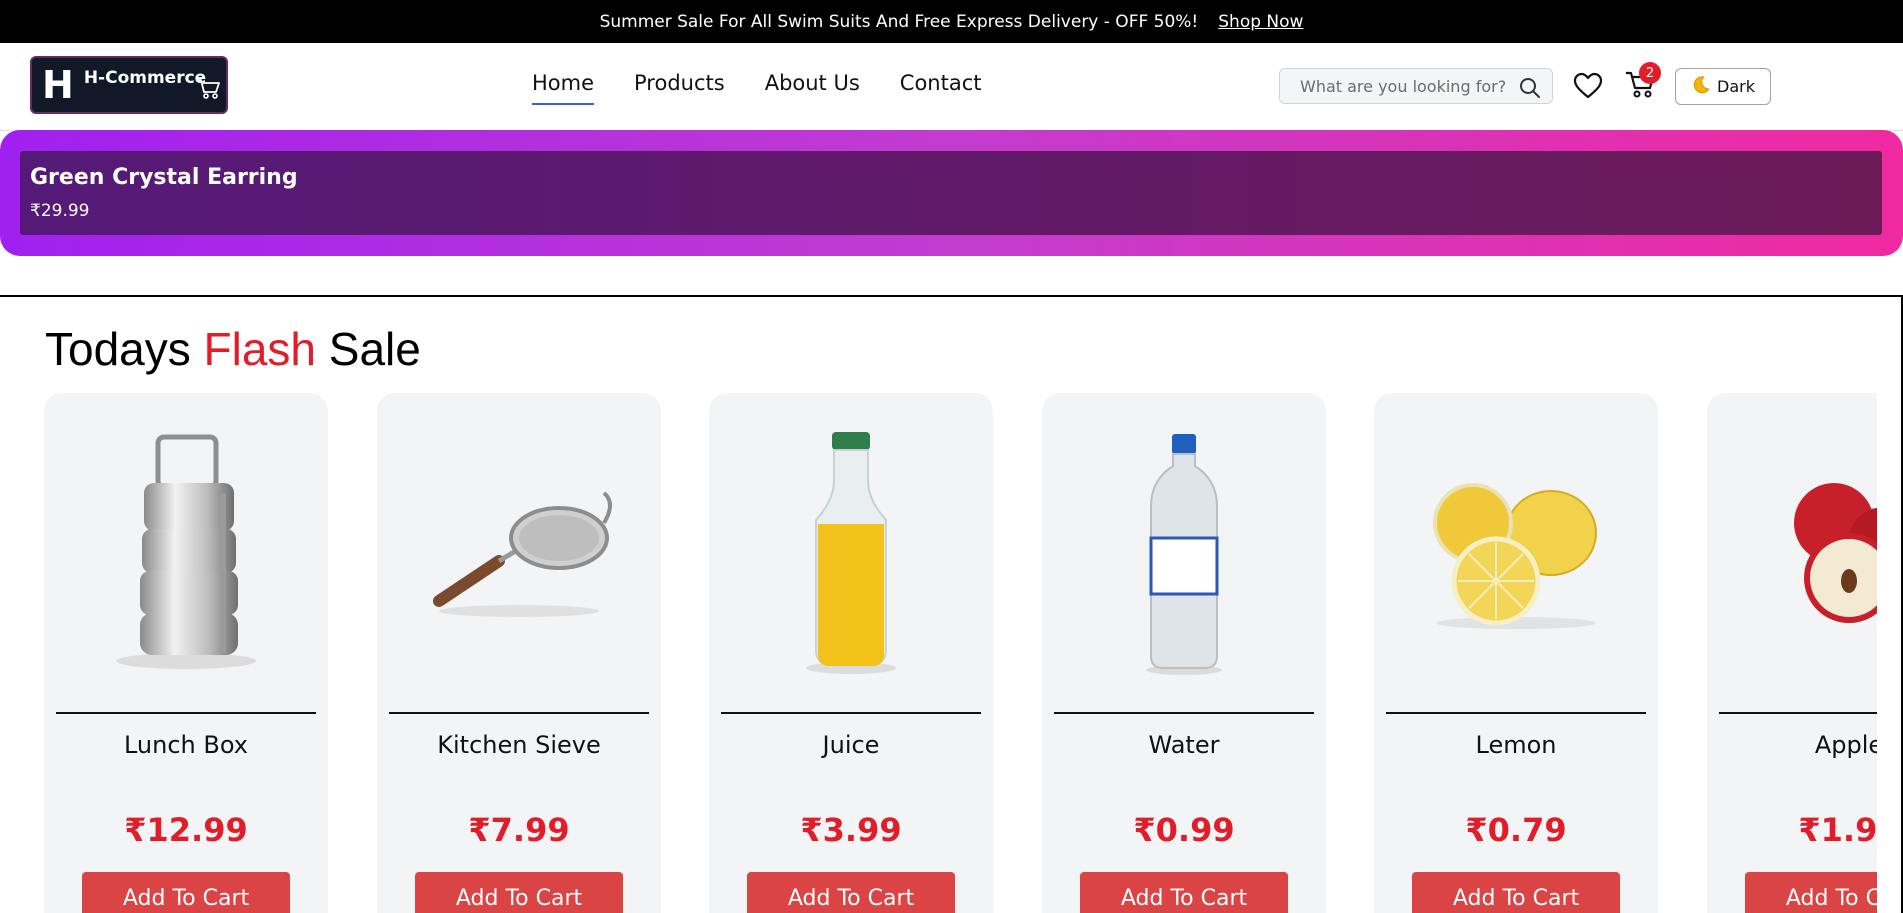 This screenshot has height=913, width=1903. What do you see at coordinates (368, 349) in the screenshot?
I see `title-part-2: Sale` at bounding box center [368, 349].